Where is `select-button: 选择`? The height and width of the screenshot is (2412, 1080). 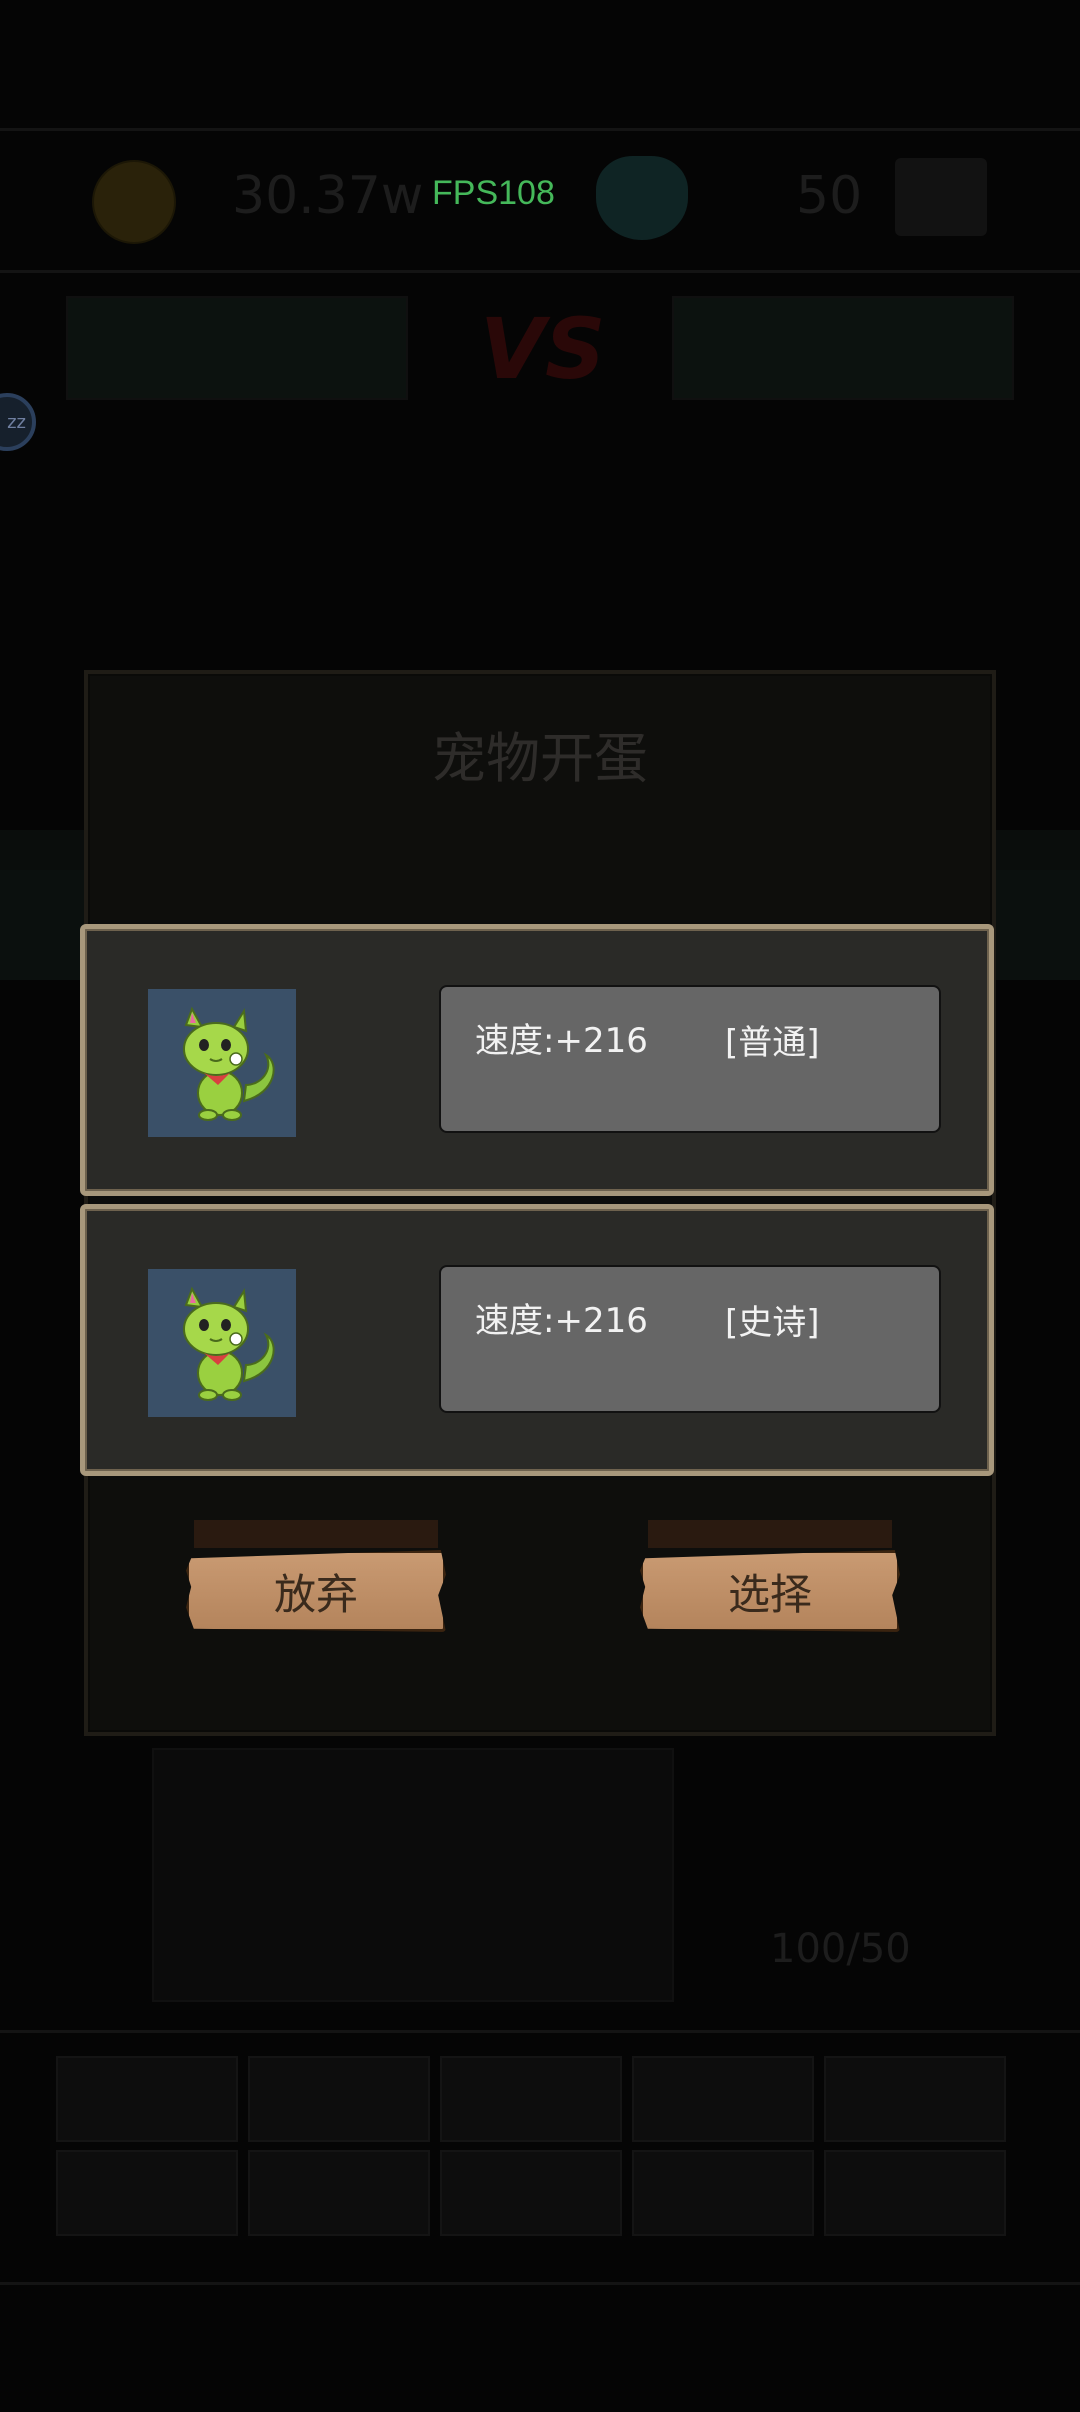 select-button: 选择 is located at coordinates (770, 1582).